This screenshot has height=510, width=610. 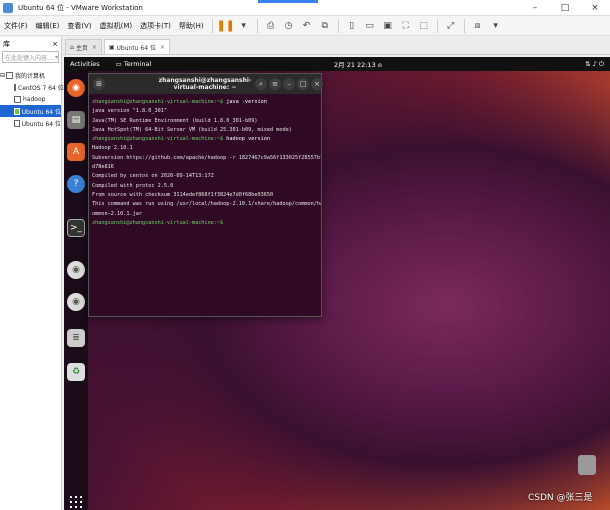 What do you see at coordinates (76, 152) in the screenshot?
I see `software-center-icon: A` at bounding box center [76, 152].